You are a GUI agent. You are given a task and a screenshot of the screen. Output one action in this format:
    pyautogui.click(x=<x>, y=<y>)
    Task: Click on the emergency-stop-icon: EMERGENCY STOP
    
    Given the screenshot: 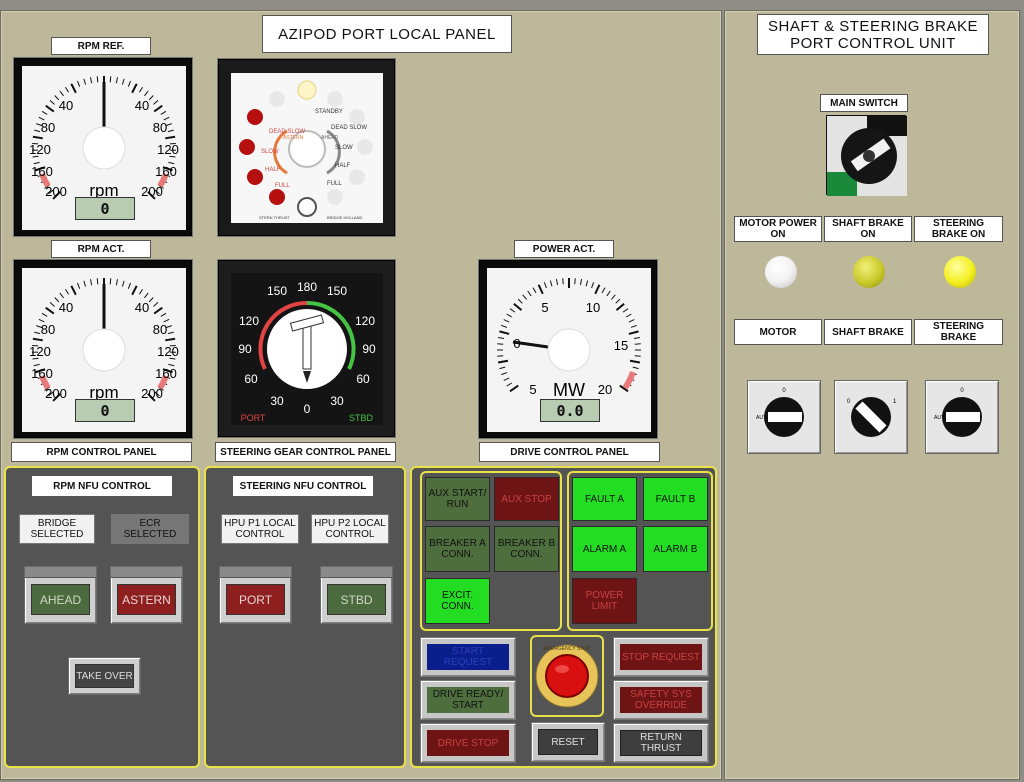 What is the action you would take?
    pyautogui.click(x=567, y=676)
    